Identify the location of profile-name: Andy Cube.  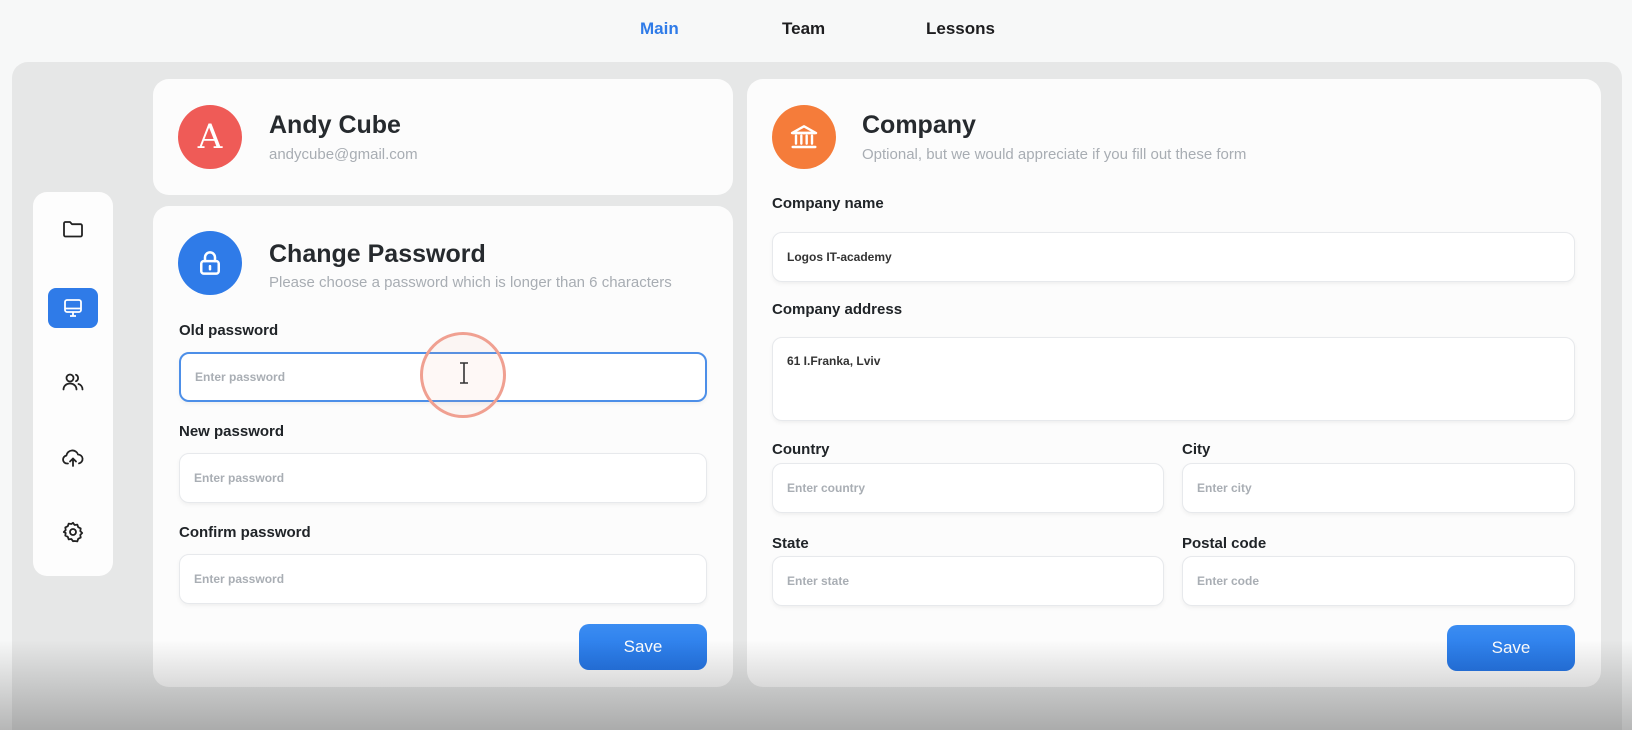
(335, 125).